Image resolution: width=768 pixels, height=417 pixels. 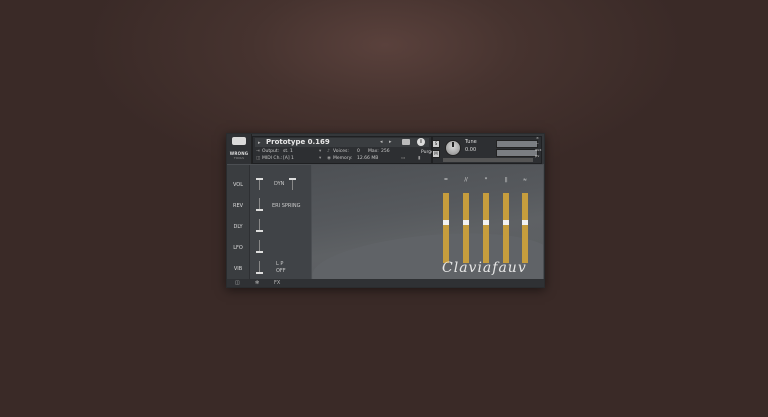 I want to click on nav-item-vib: VIB, so click(x=238, y=269).